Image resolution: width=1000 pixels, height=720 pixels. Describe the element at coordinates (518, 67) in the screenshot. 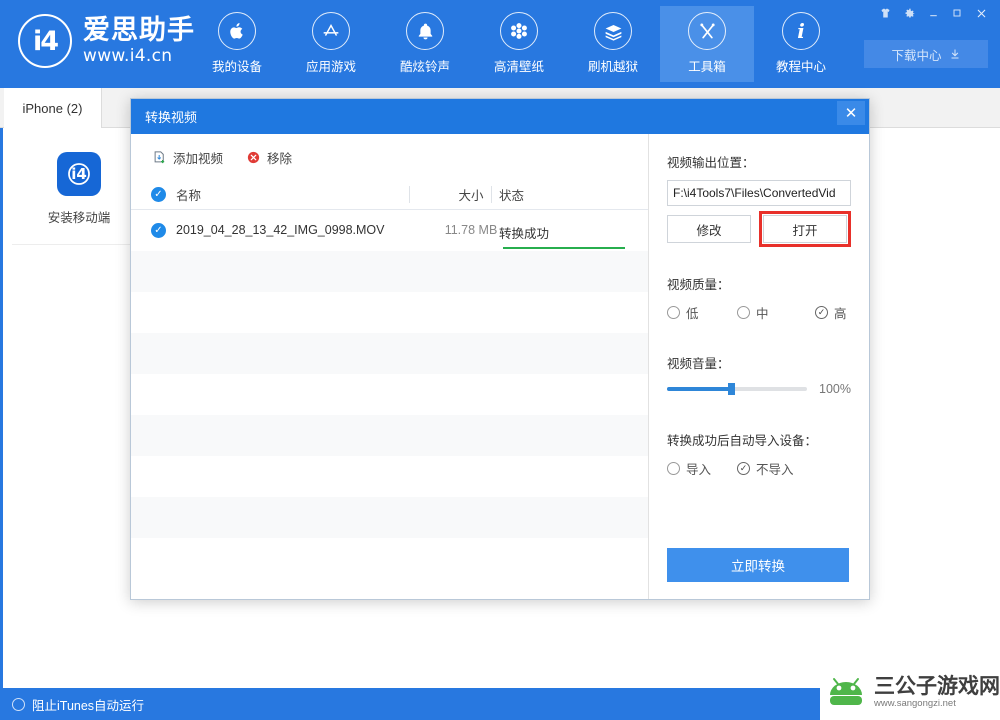

I see `nav-label: 高清壁纸` at that location.